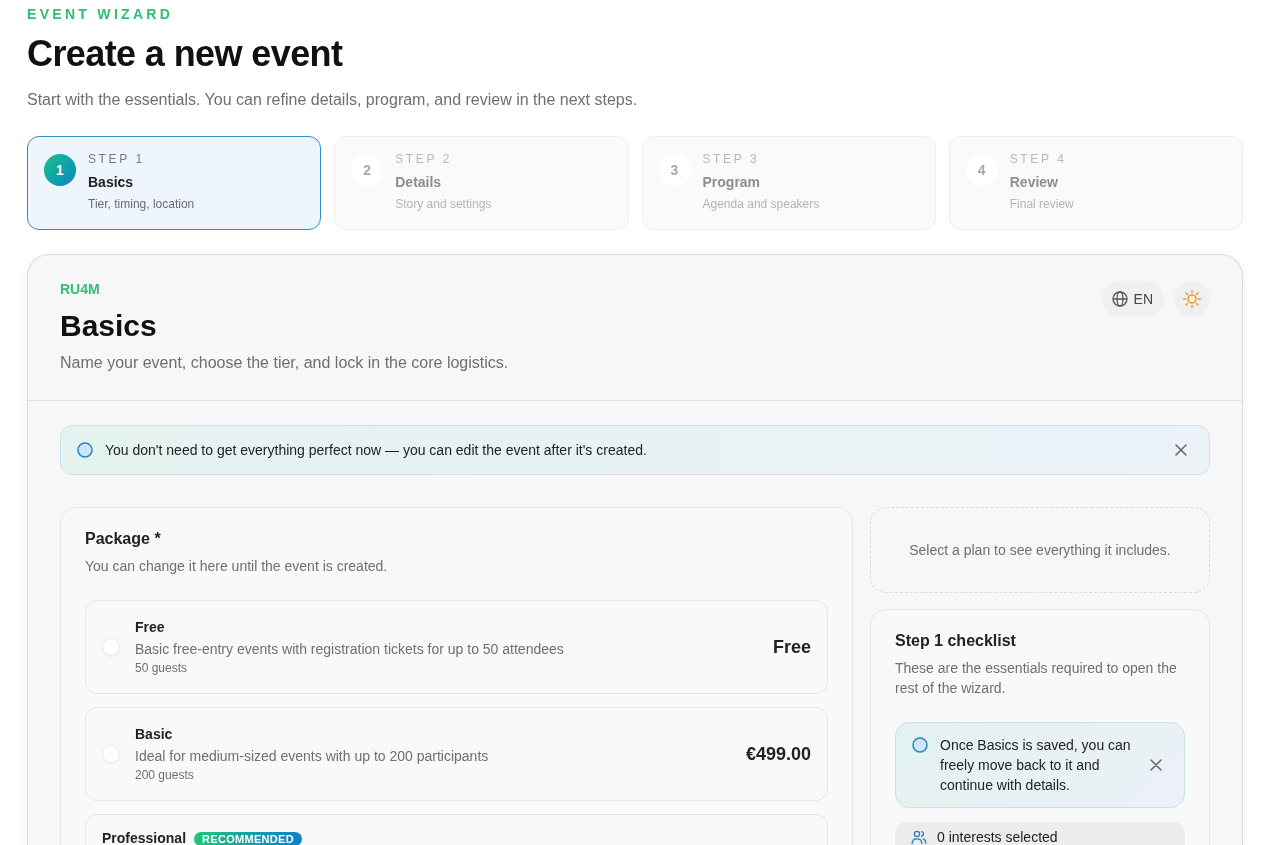 Image resolution: width=1264 pixels, height=845 pixels. Describe the element at coordinates (956, 641) in the screenshot. I see `checklist-title: Step 1 checklist` at that location.